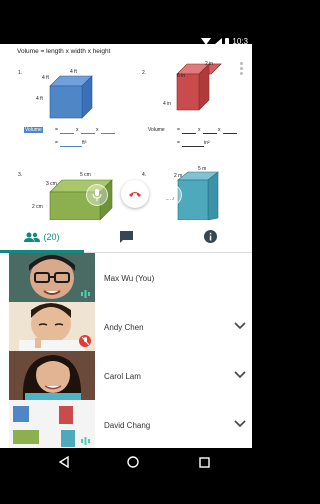 The height and width of the screenshot is (504, 320). I want to click on mic-icon, so click(97, 195).